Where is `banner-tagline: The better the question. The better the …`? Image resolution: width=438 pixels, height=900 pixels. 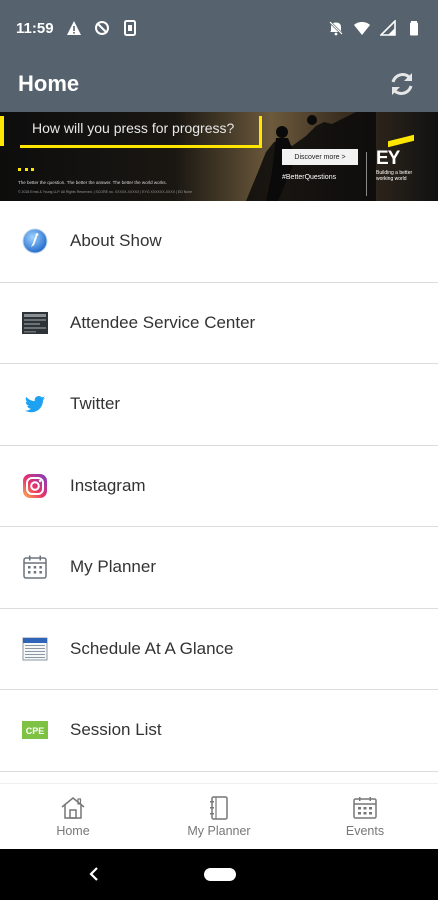 banner-tagline: The better the question. The better the … is located at coordinates (92, 182).